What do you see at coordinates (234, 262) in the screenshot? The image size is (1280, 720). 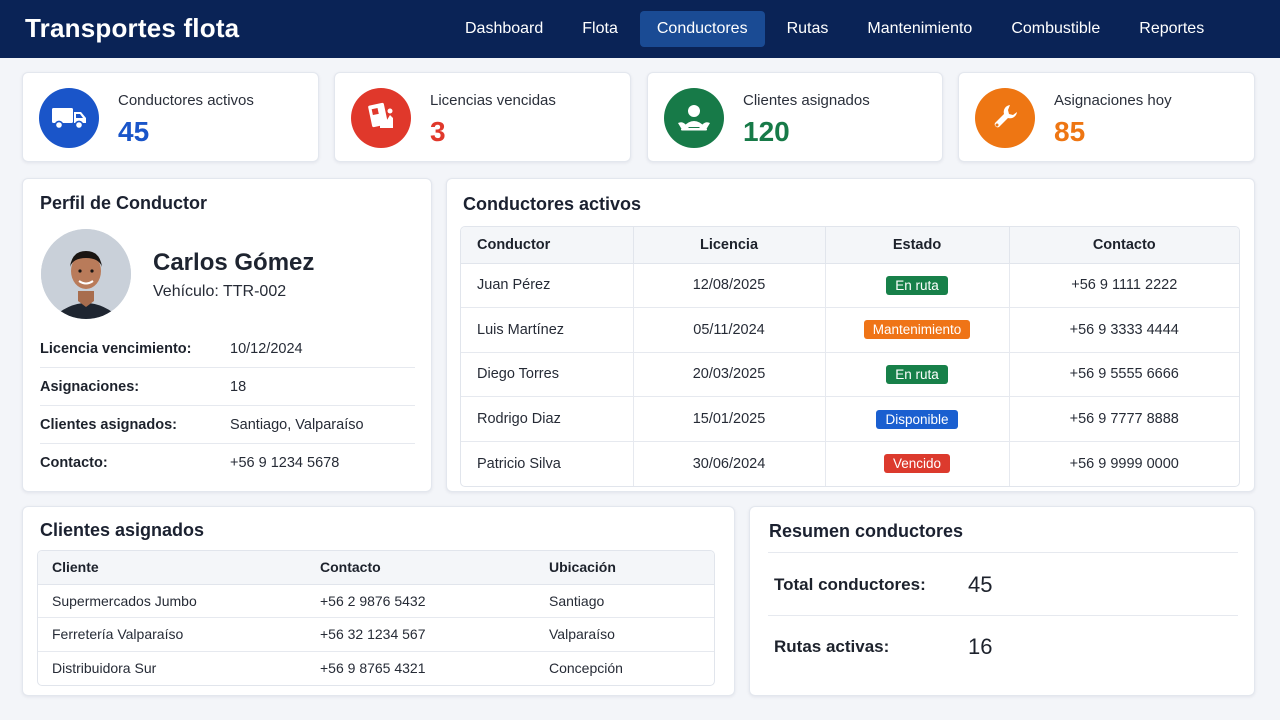 I see `driver-name: Carlos Gómez` at bounding box center [234, 262].